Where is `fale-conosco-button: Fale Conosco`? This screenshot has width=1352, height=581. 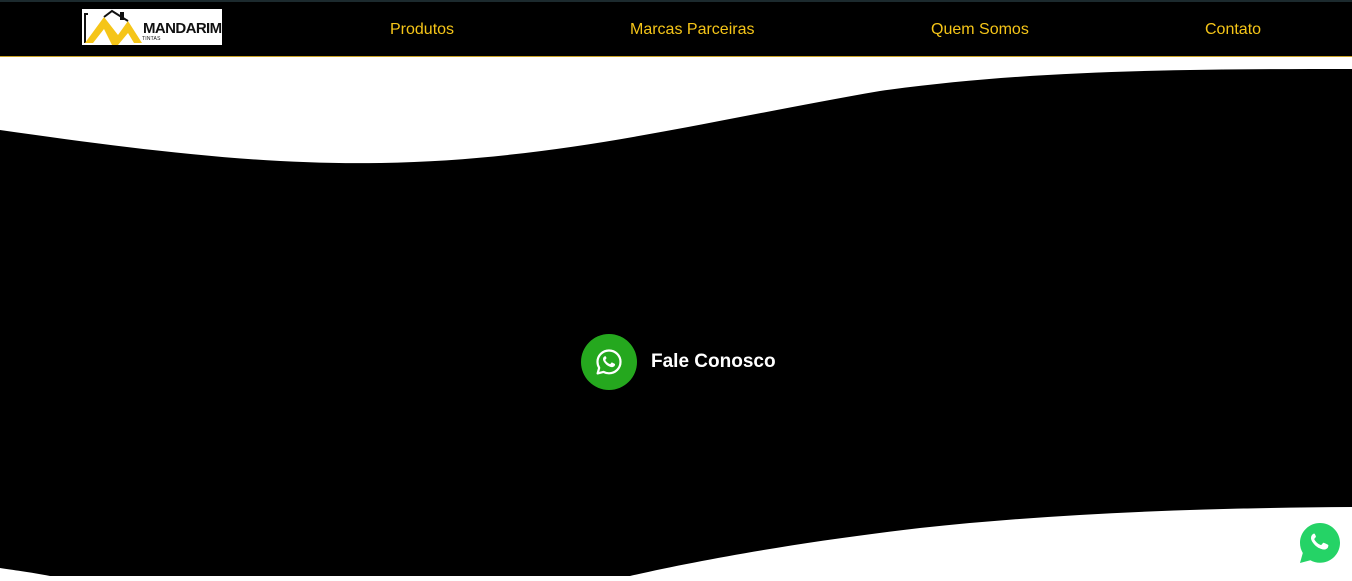
fale-conosco-button: Fale Conosco is located at coordinates (678, 362).